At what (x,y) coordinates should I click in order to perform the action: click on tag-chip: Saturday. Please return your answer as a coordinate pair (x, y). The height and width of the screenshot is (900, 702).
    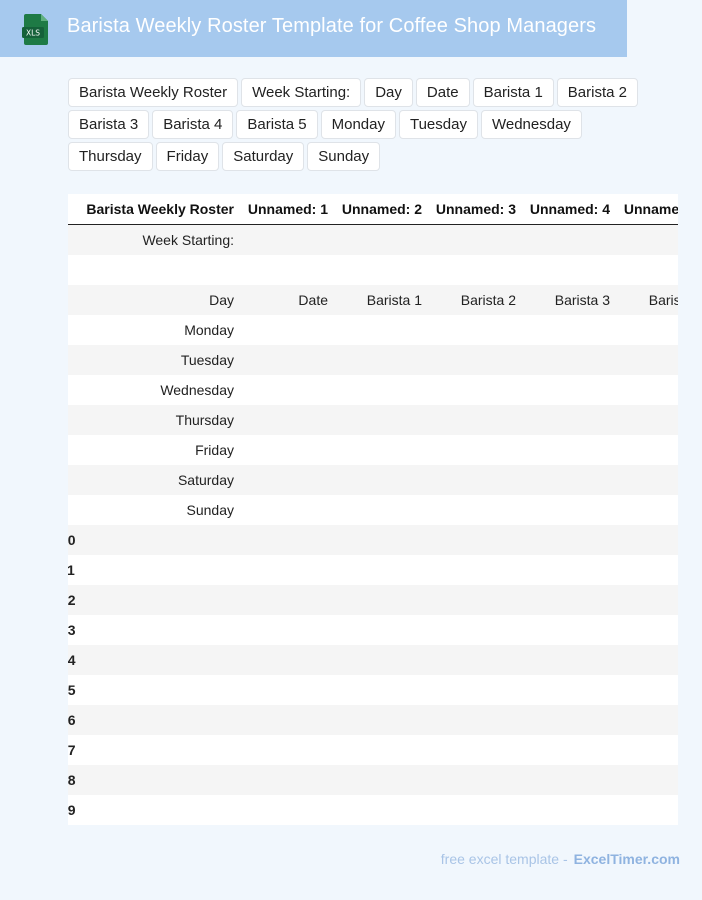
    Looking at the image, I should click on (263, 156).